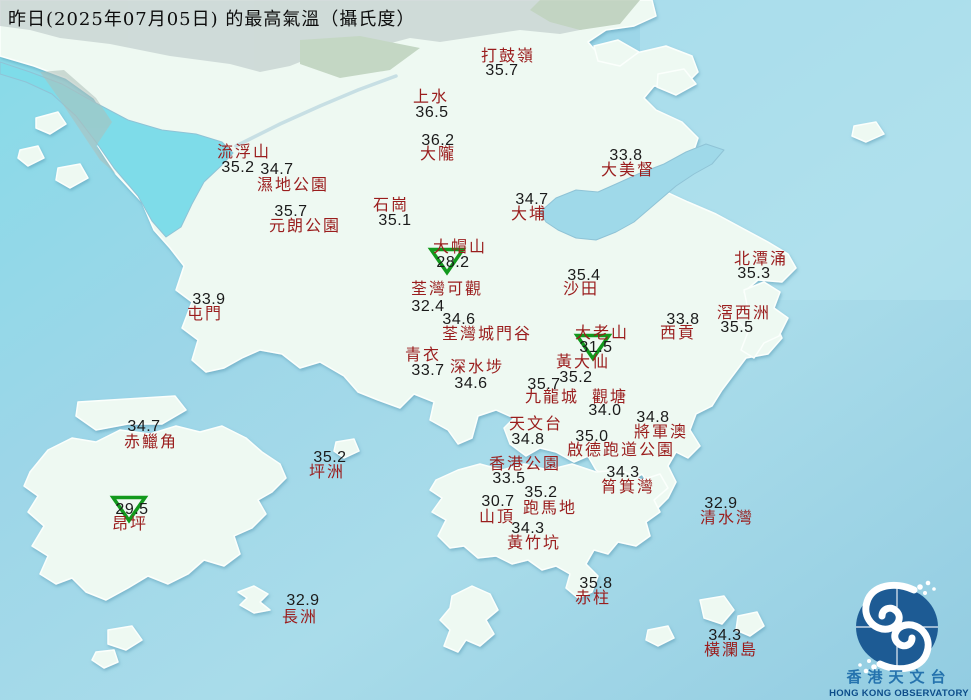 The height and width of the screenshot is (700, 971). What do you see at coordinates (509, 478) in the screenshot?
I see `station-value-label: 33.5` at bounding box center [509, 478].